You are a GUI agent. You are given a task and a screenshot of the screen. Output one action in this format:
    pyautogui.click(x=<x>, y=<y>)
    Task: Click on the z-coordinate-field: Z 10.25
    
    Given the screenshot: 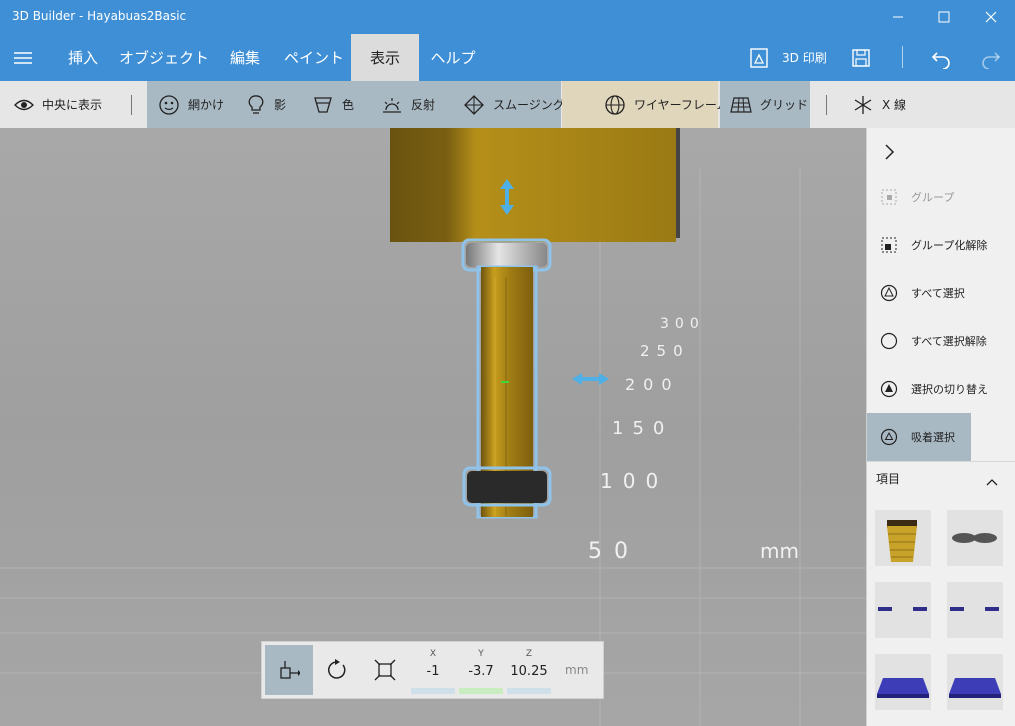 What is the action you would take?
    pyautogui.click(x=529, y=670)
    